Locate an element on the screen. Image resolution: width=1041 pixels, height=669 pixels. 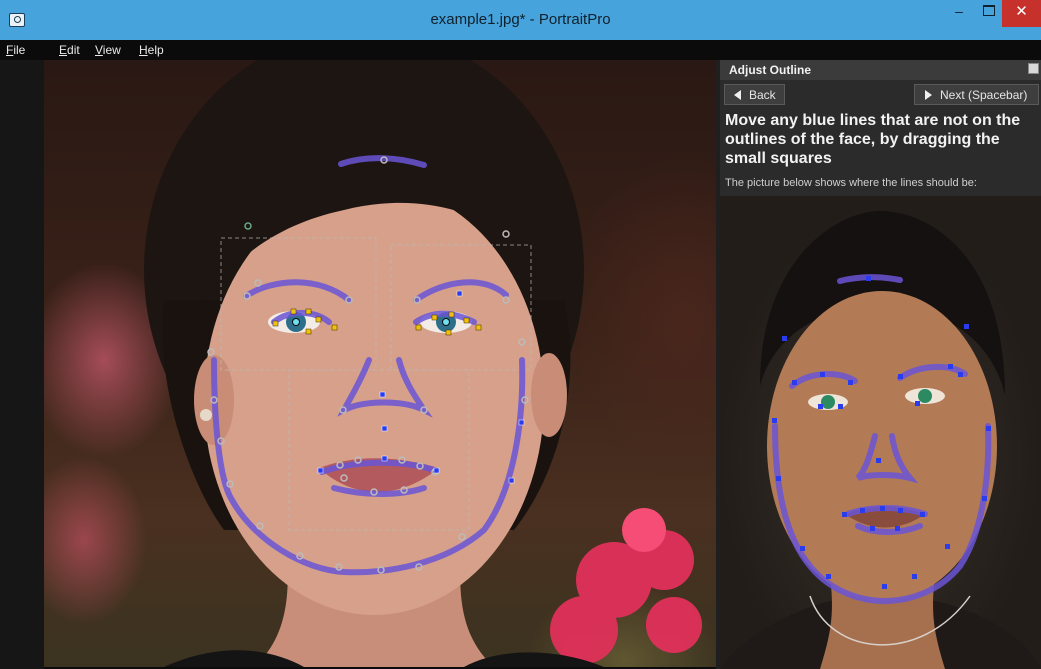
left-gutter is located at coordinates (22, 364).